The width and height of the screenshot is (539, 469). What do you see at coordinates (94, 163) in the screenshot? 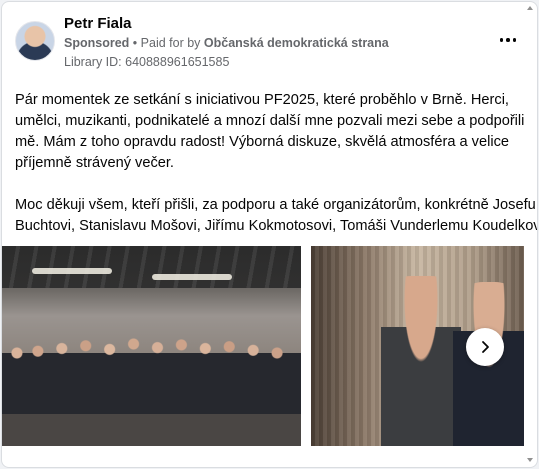
I see `post-text-line: příjemně strávený večer.` at bounding box center [94, 163].